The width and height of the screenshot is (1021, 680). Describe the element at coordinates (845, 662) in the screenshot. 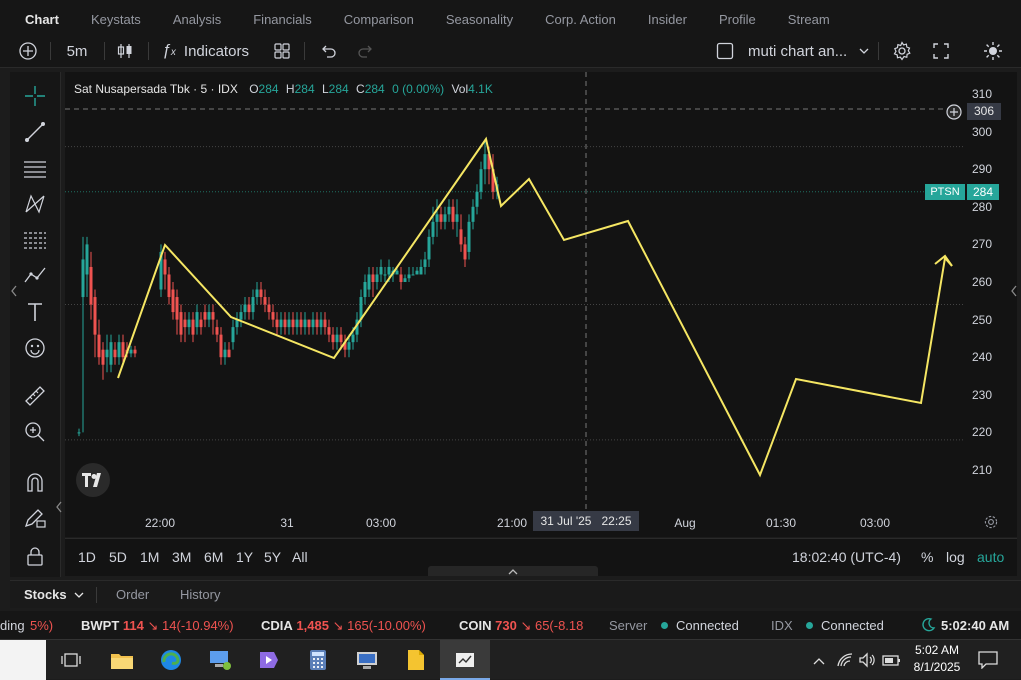

I see `wifi-icon` at that location.